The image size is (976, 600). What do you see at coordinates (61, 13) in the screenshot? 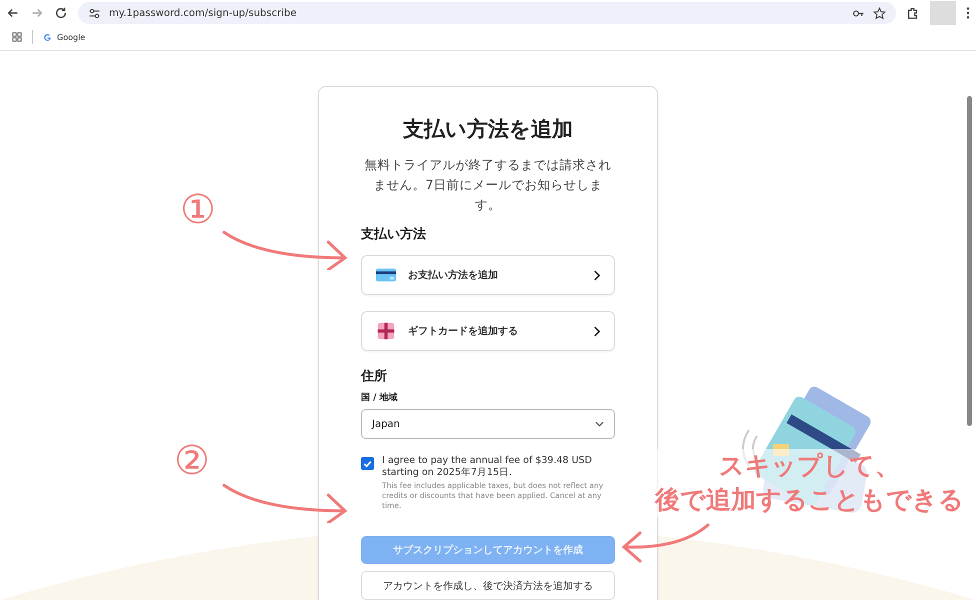
I see `reload-icon` at bounding box center [61, 13].